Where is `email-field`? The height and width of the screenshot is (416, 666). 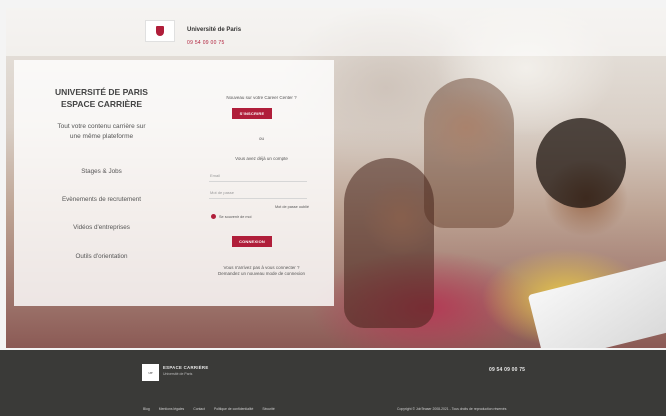 email-field is located at coordinates (258, 176).